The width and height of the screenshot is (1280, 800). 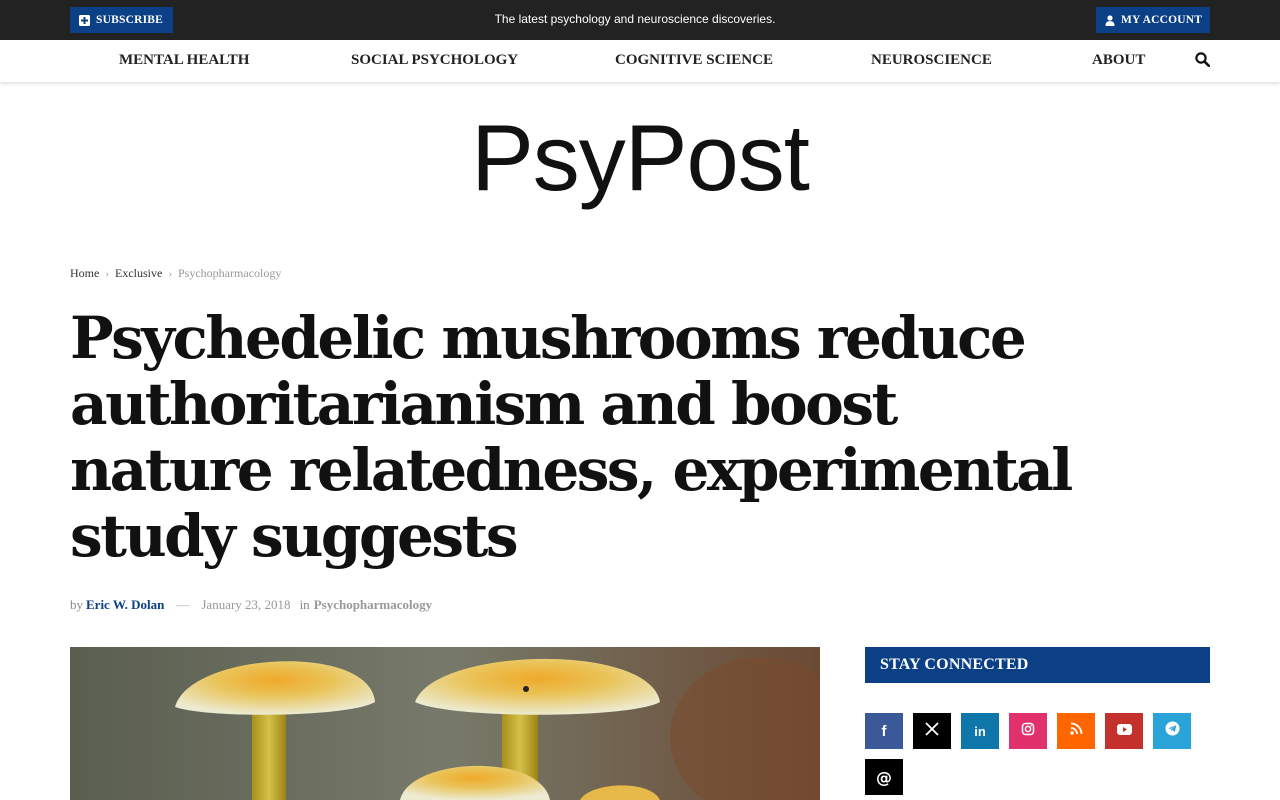 I want to click on facebook-icon: f, so click(x=884, y=731).